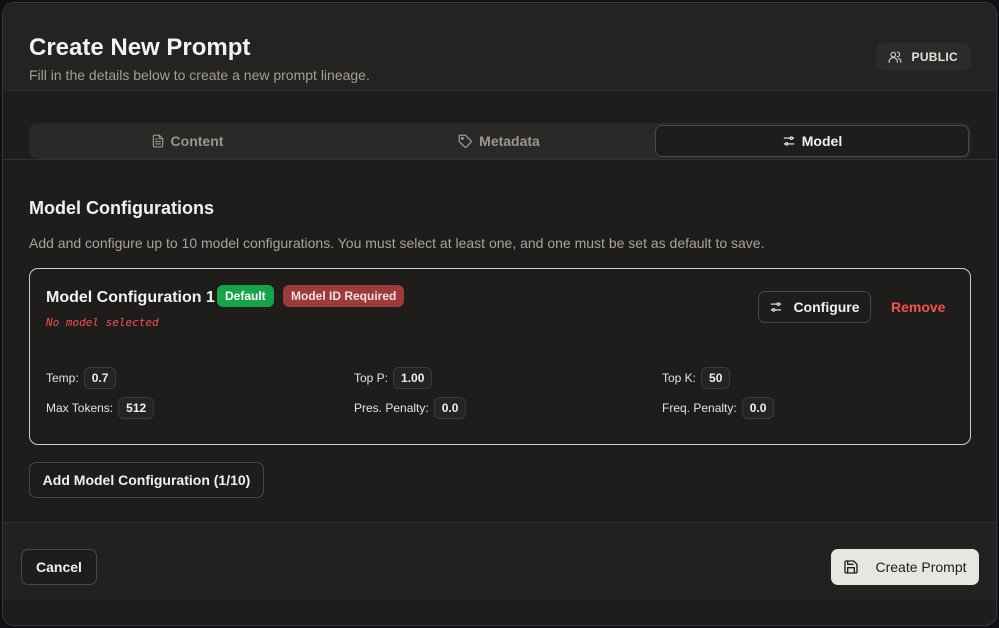 The width and height of the screenshot is (999, 628). I want to click on create-prompt-label: Create Prompt, so click(921, 567).